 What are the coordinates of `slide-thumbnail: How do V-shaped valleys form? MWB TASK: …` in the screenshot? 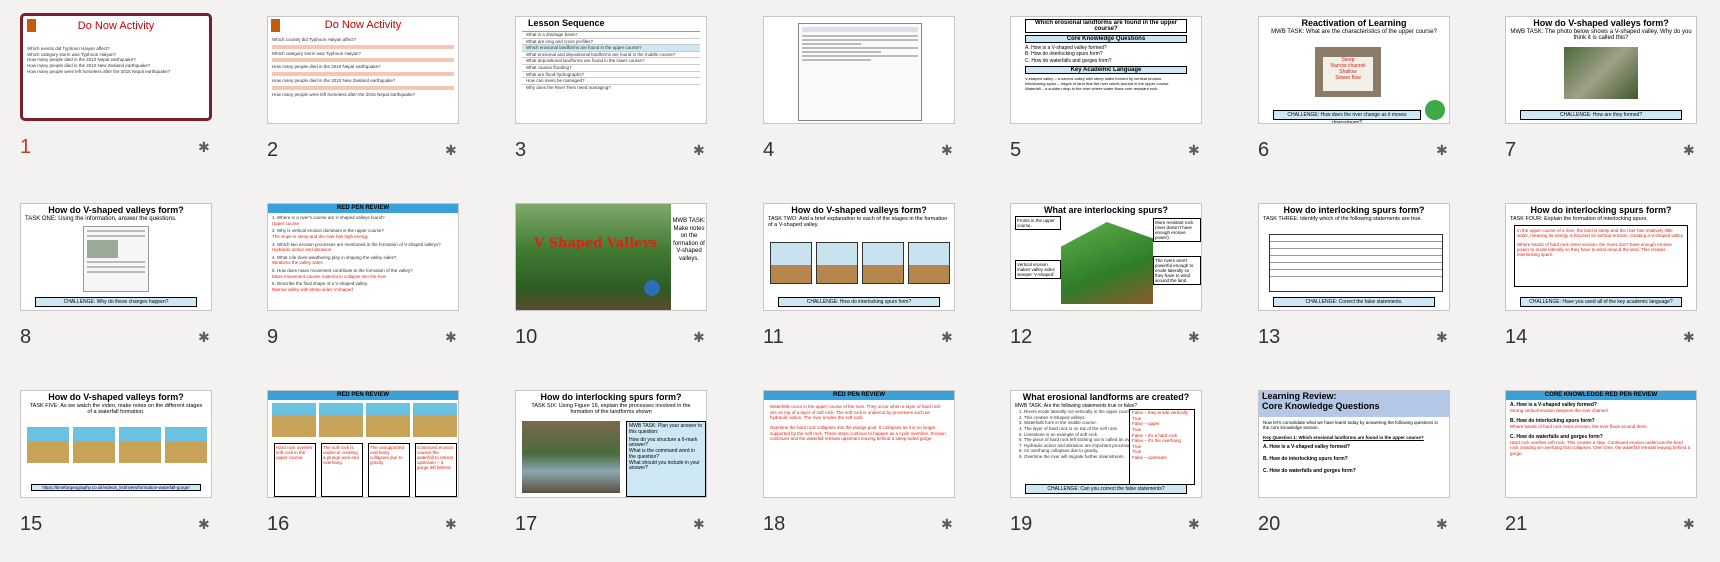 It's located at (1601, 70).